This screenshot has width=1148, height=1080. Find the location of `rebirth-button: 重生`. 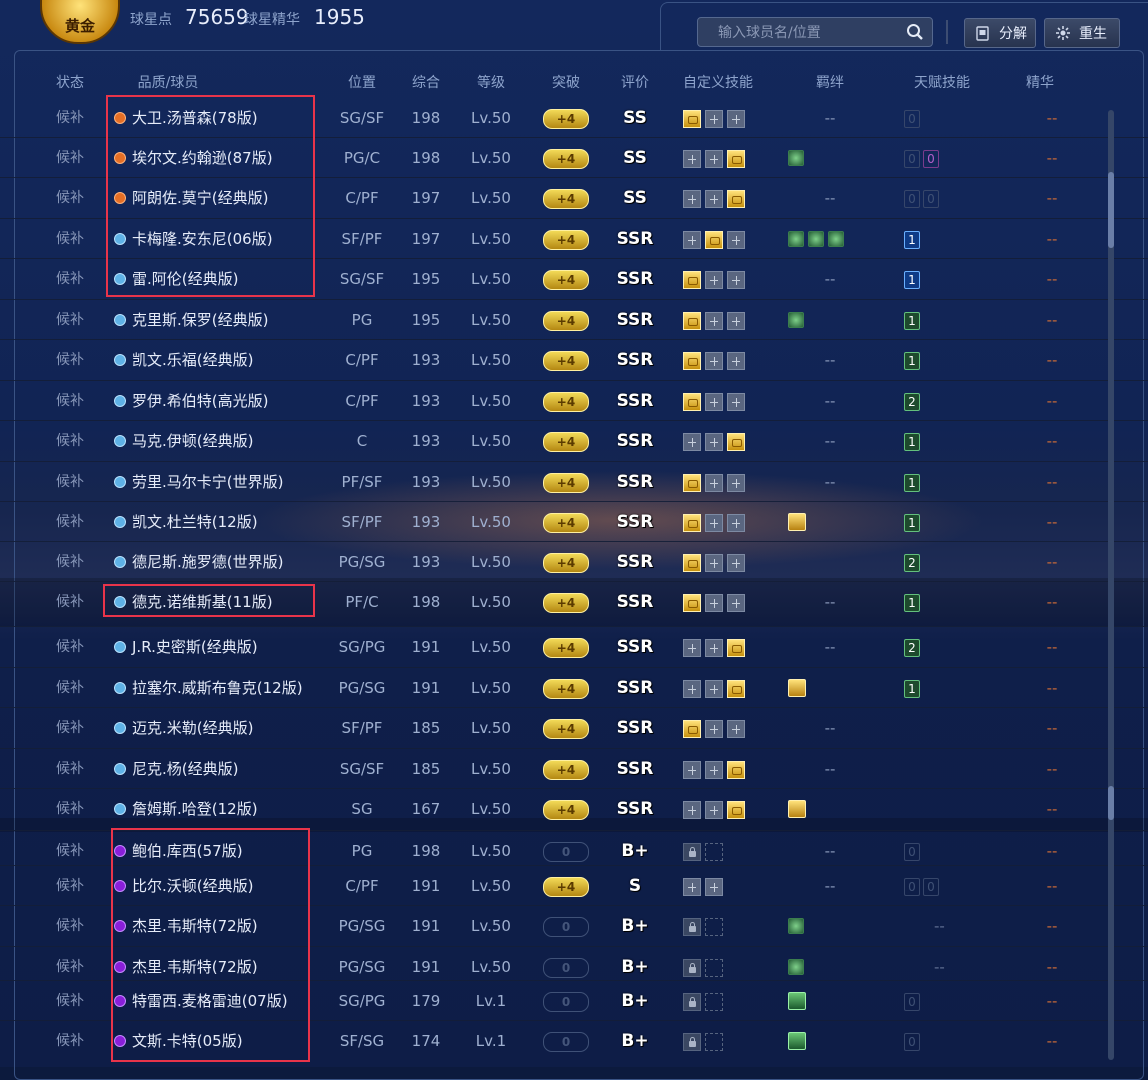

rebirth-button: 重生 is located at coordinates (1082, 33).